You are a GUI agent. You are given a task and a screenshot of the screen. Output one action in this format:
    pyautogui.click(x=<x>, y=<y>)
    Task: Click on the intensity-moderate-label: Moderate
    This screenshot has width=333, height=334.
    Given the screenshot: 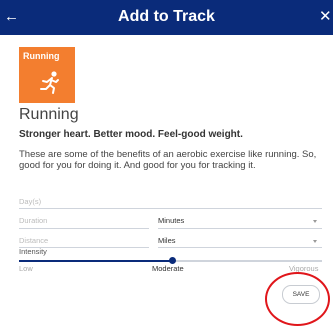 What is the action you would take?
    pyautogui.click(x=168, y=268)
    